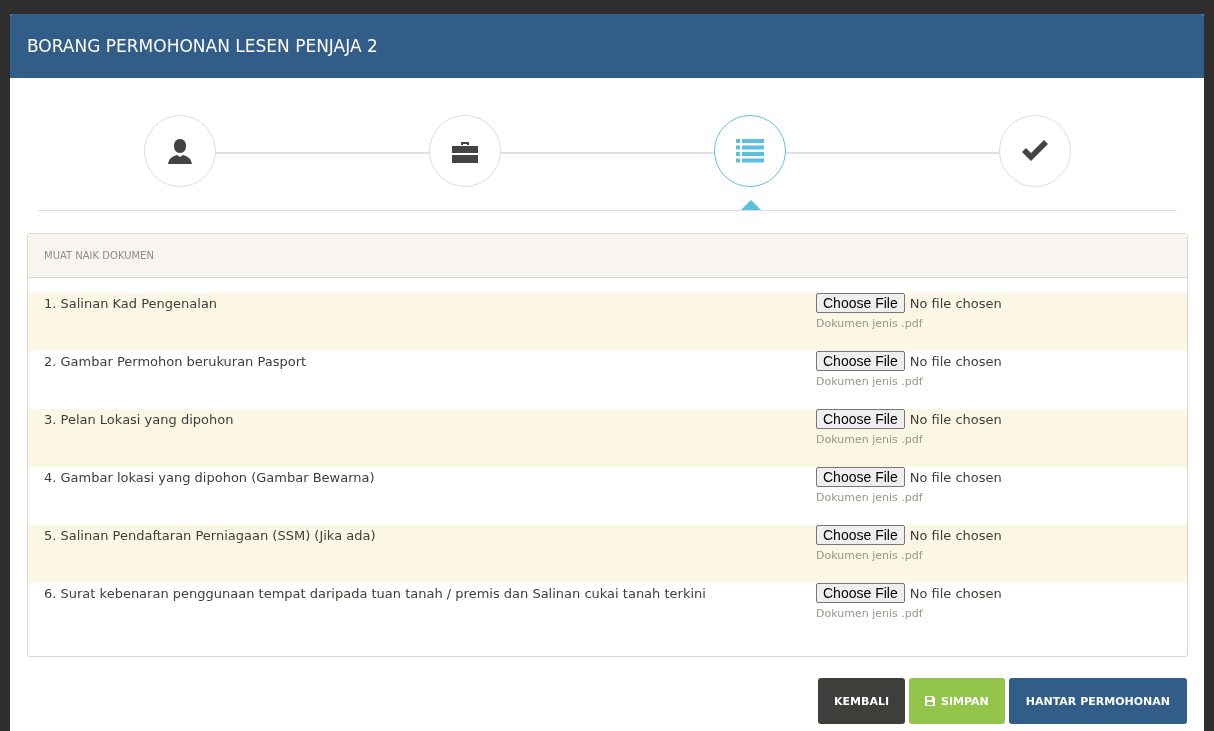 The width and height of the screenshot is (1214, 731). Describe the element at coordinates (749, 151) in the screenshot. I see `list-icon` at that location.